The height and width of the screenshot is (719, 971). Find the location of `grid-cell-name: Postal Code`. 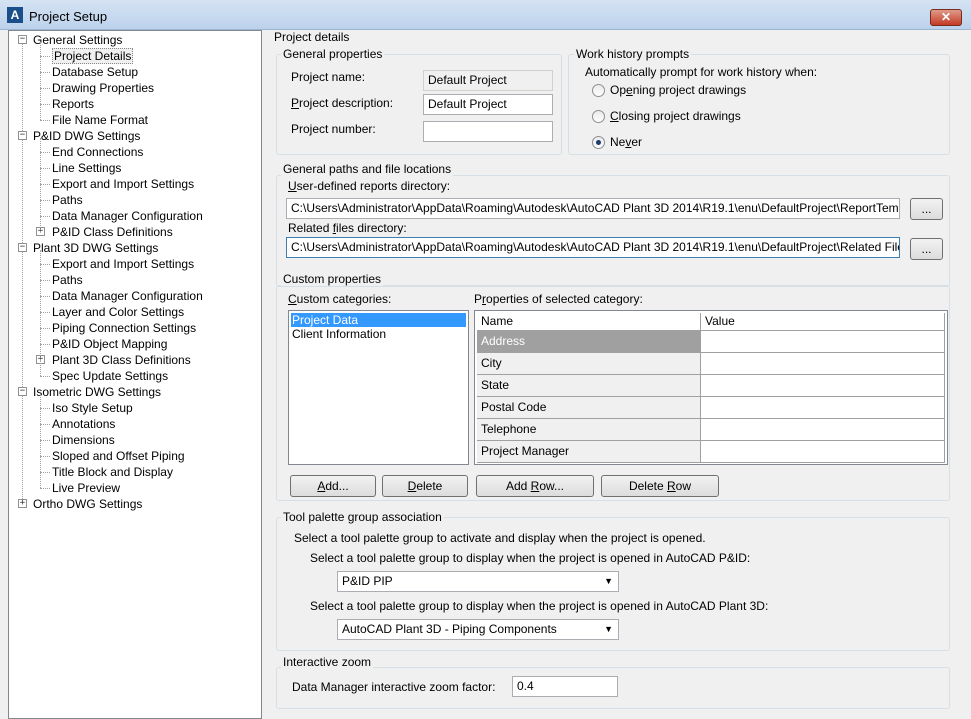

grid-cell-name: Postal Code is located at coordinates (589, 408).